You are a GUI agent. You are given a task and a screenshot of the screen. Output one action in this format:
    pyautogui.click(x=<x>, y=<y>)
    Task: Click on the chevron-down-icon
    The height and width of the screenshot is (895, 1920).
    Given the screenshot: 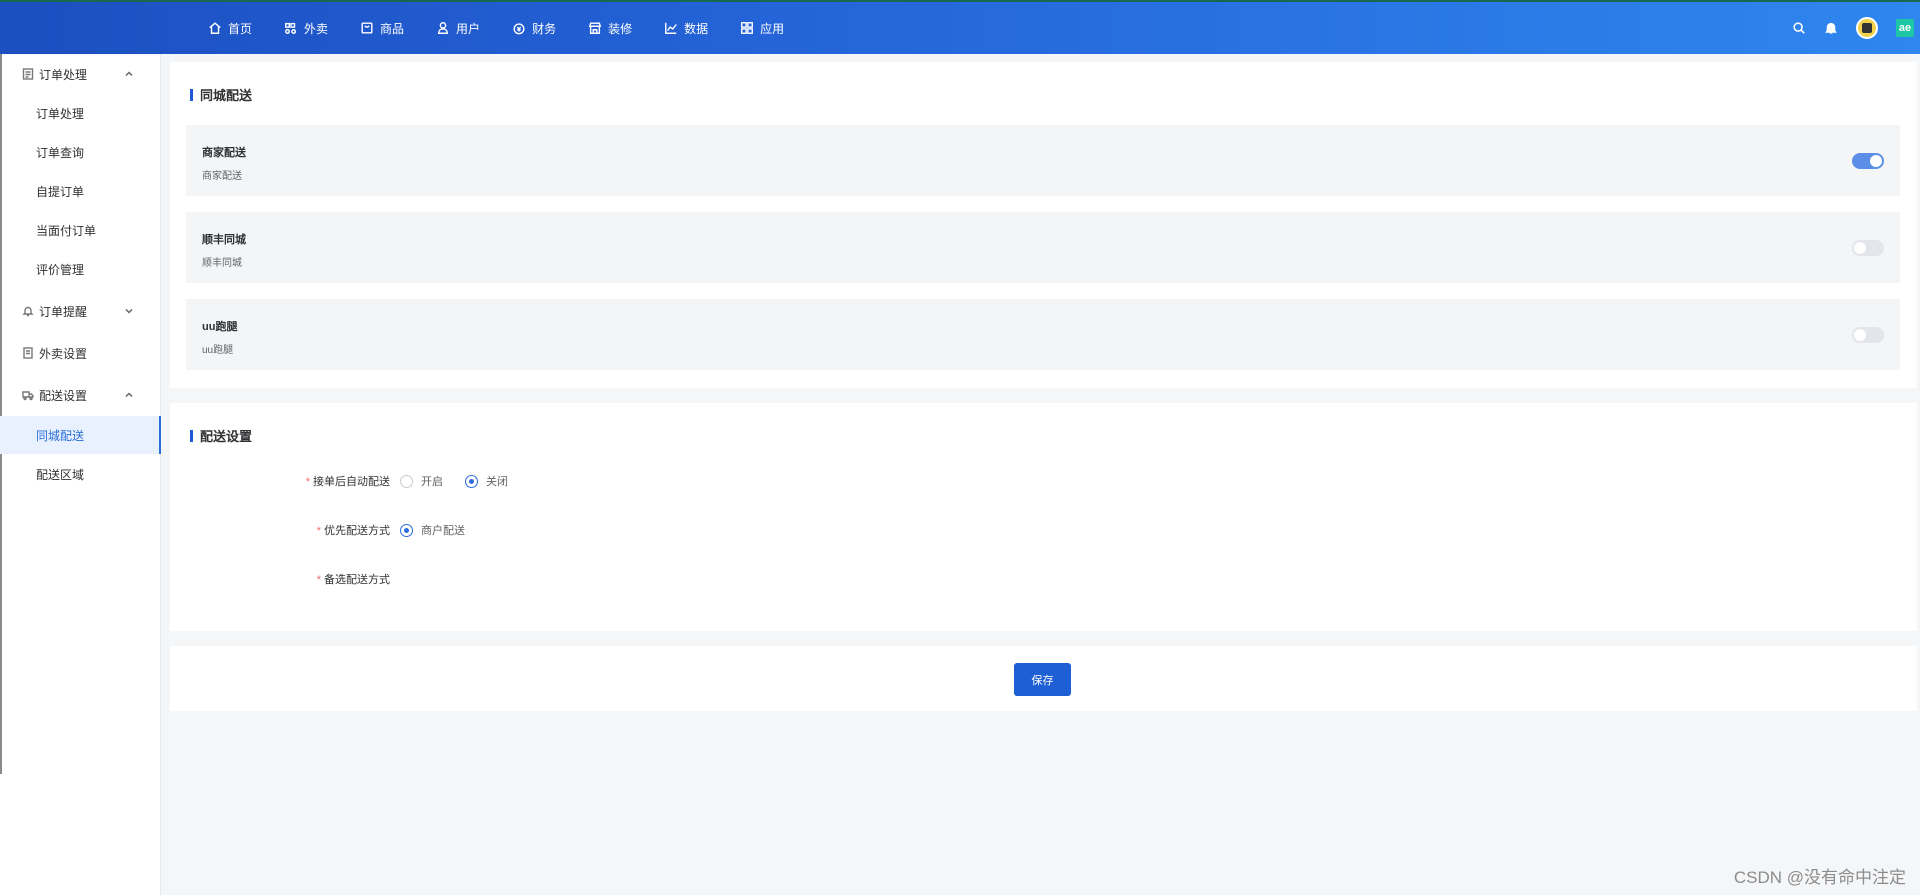 What is the action you would take?
    pyautogui.click(x=129, y=311)
    